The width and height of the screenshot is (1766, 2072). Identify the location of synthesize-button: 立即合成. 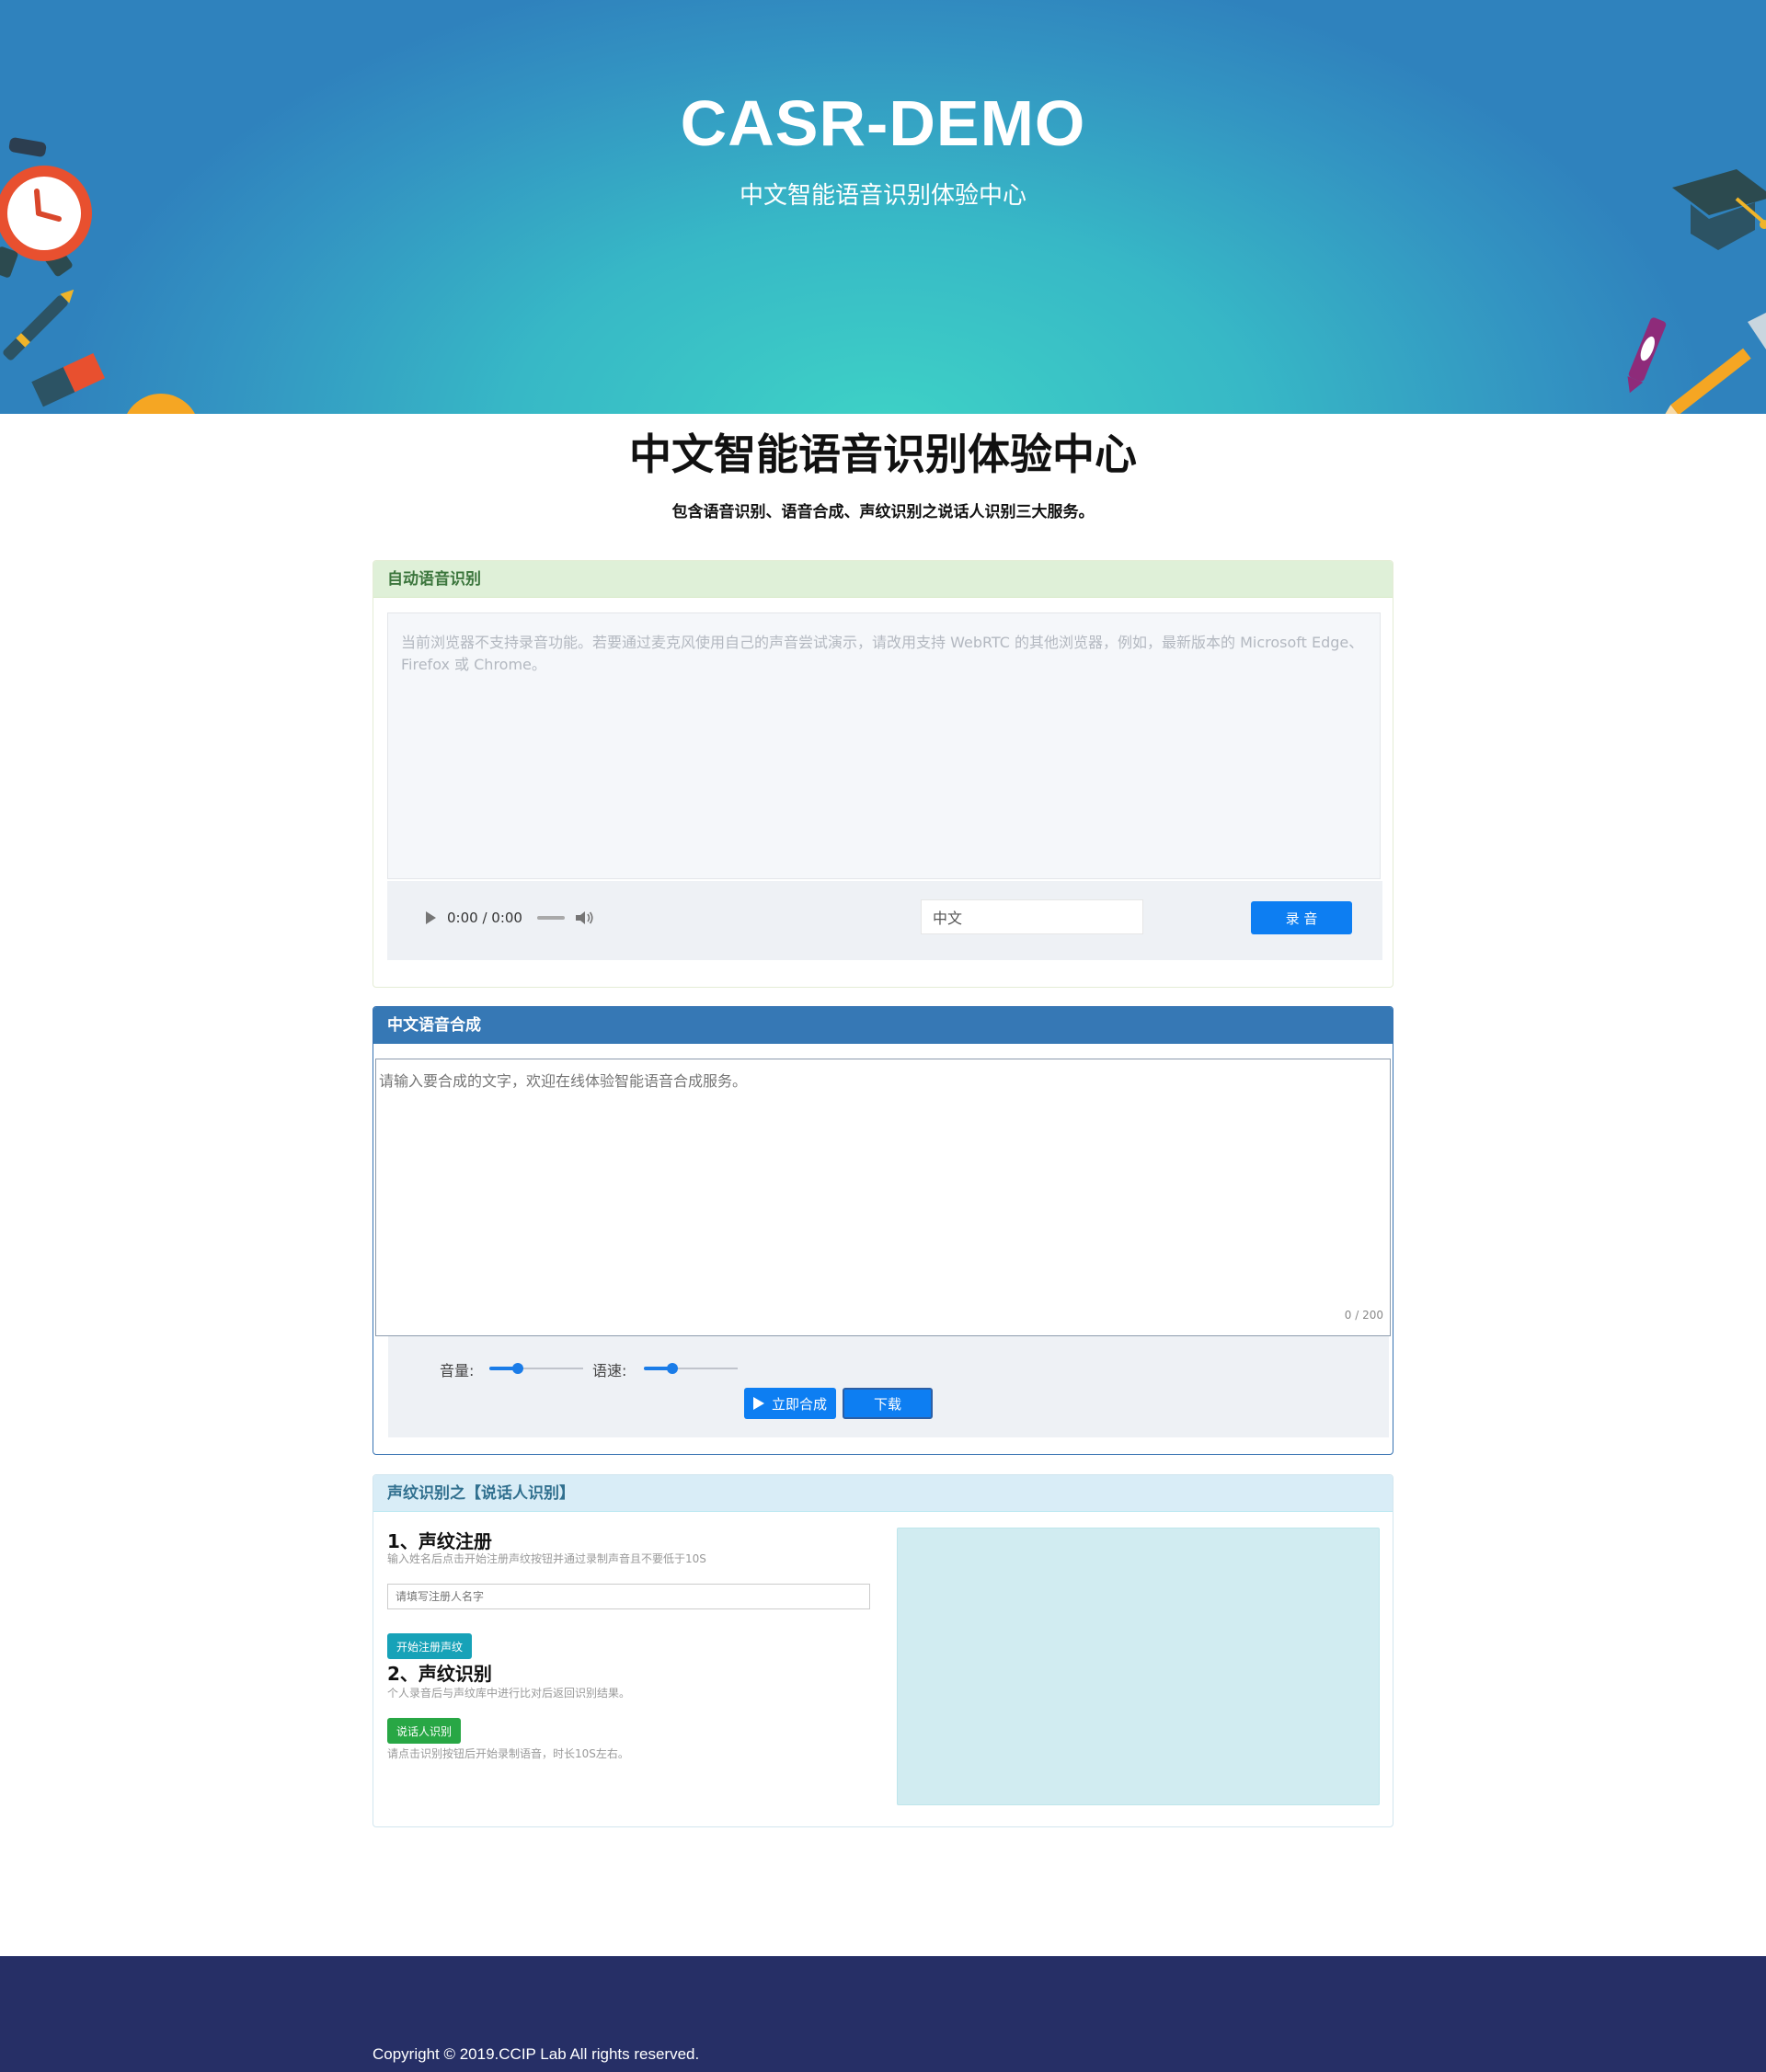
(790, 1403).